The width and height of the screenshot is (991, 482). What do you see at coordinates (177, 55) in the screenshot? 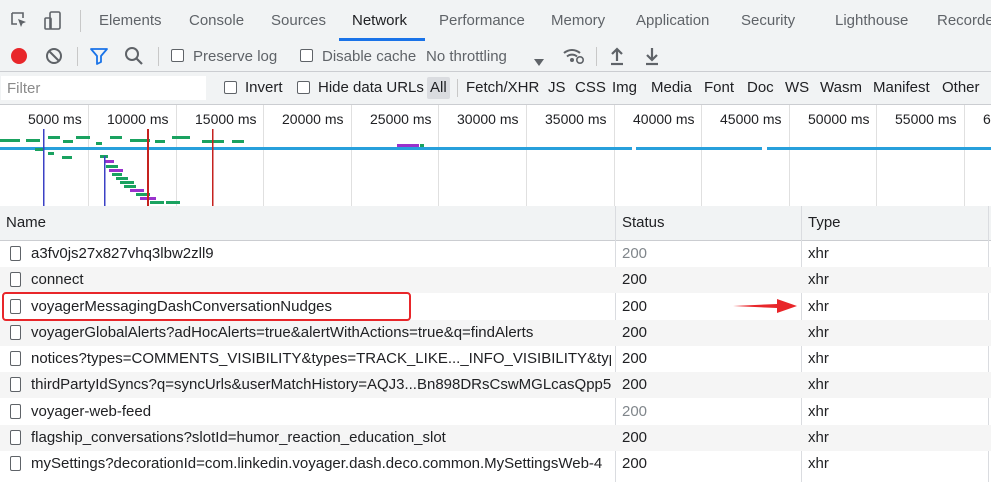
I see `preserve-log-checkbox` at bounding box center [177, 55].